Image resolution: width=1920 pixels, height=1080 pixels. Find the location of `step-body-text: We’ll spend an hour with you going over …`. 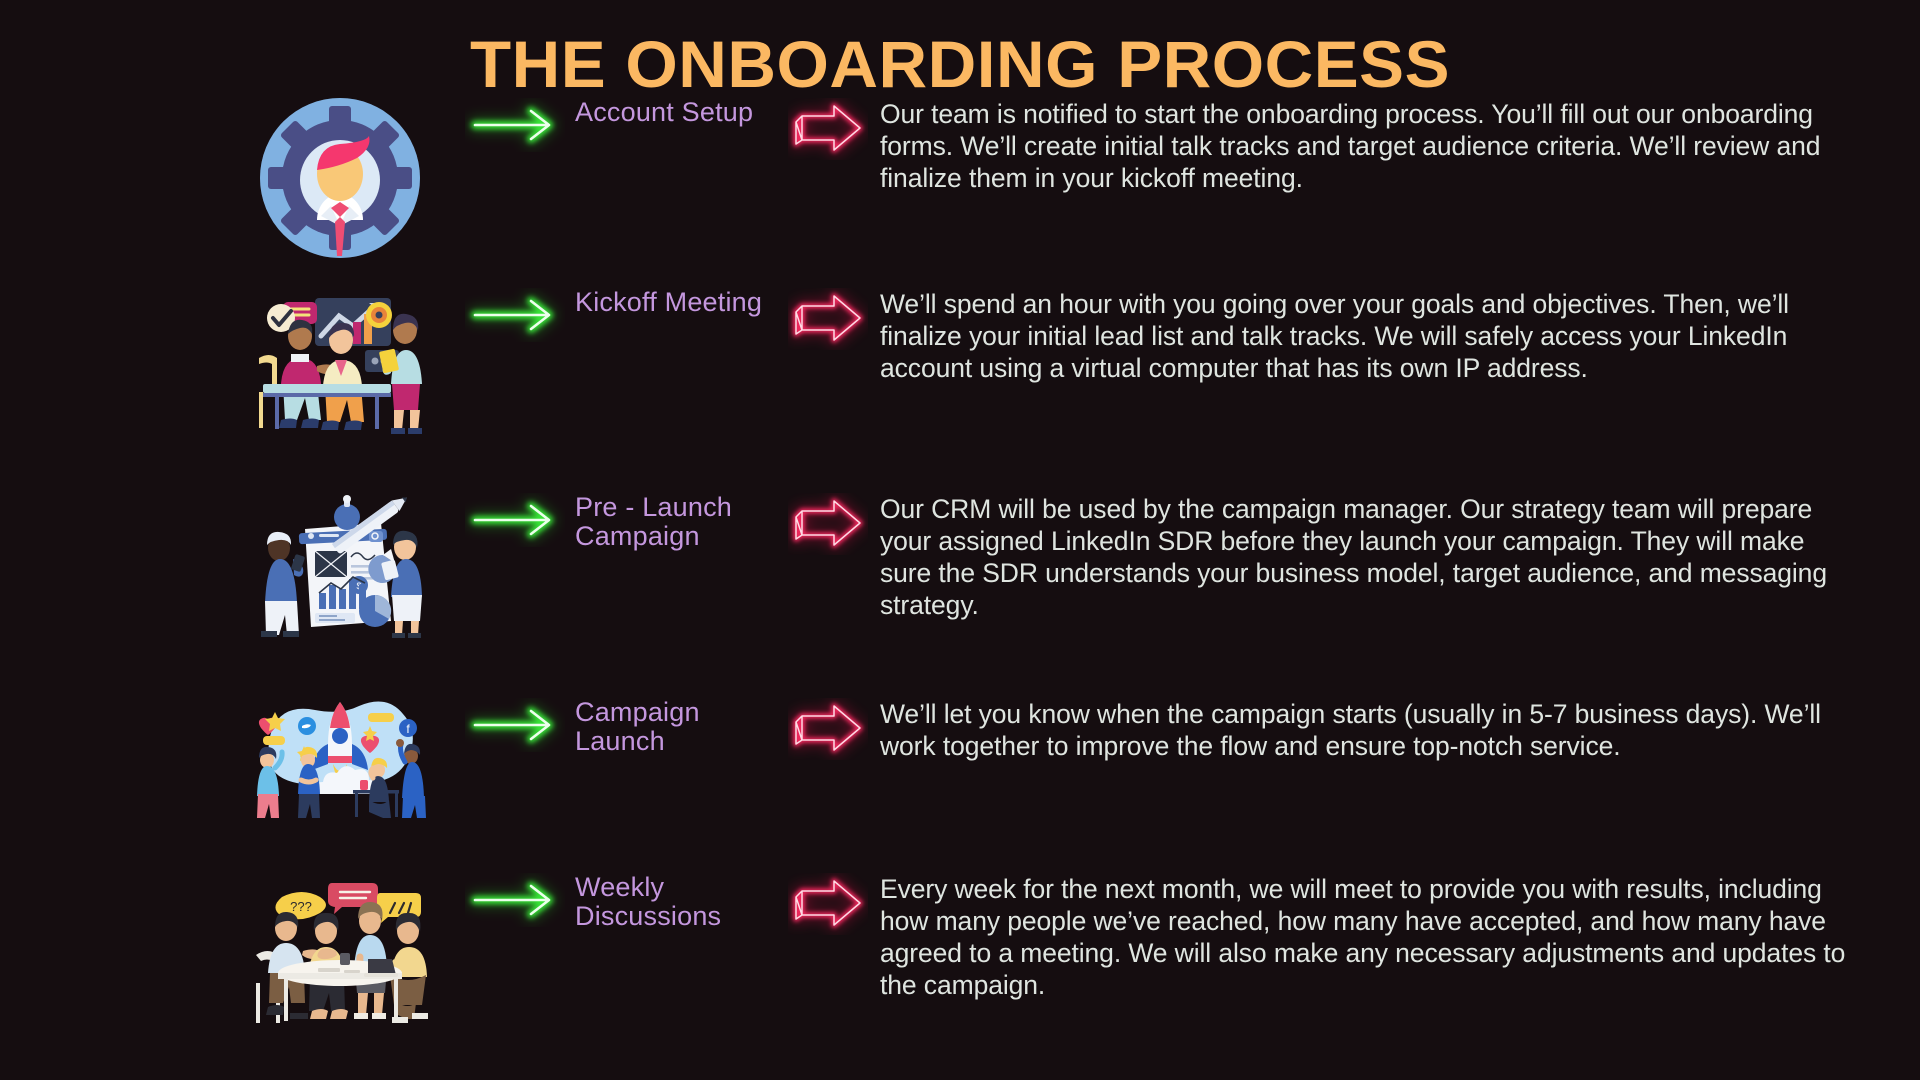

step-body-text: We’ll spend an hour with you going over … is located at coordinates (1334, 336).